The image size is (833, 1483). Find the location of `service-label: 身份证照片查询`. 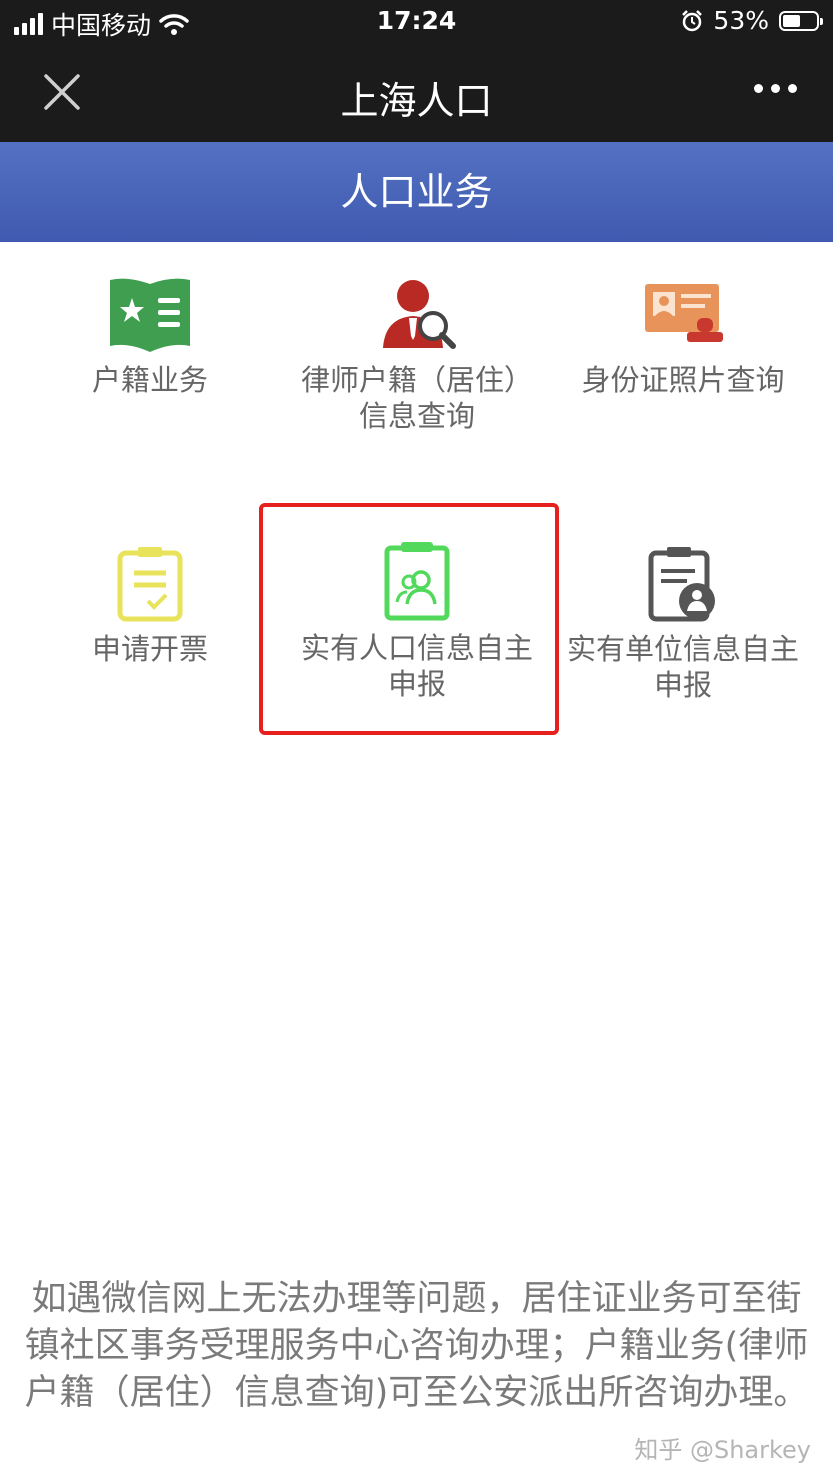

service-label: 身份证照片查询 is located at coordinates (683, 380).